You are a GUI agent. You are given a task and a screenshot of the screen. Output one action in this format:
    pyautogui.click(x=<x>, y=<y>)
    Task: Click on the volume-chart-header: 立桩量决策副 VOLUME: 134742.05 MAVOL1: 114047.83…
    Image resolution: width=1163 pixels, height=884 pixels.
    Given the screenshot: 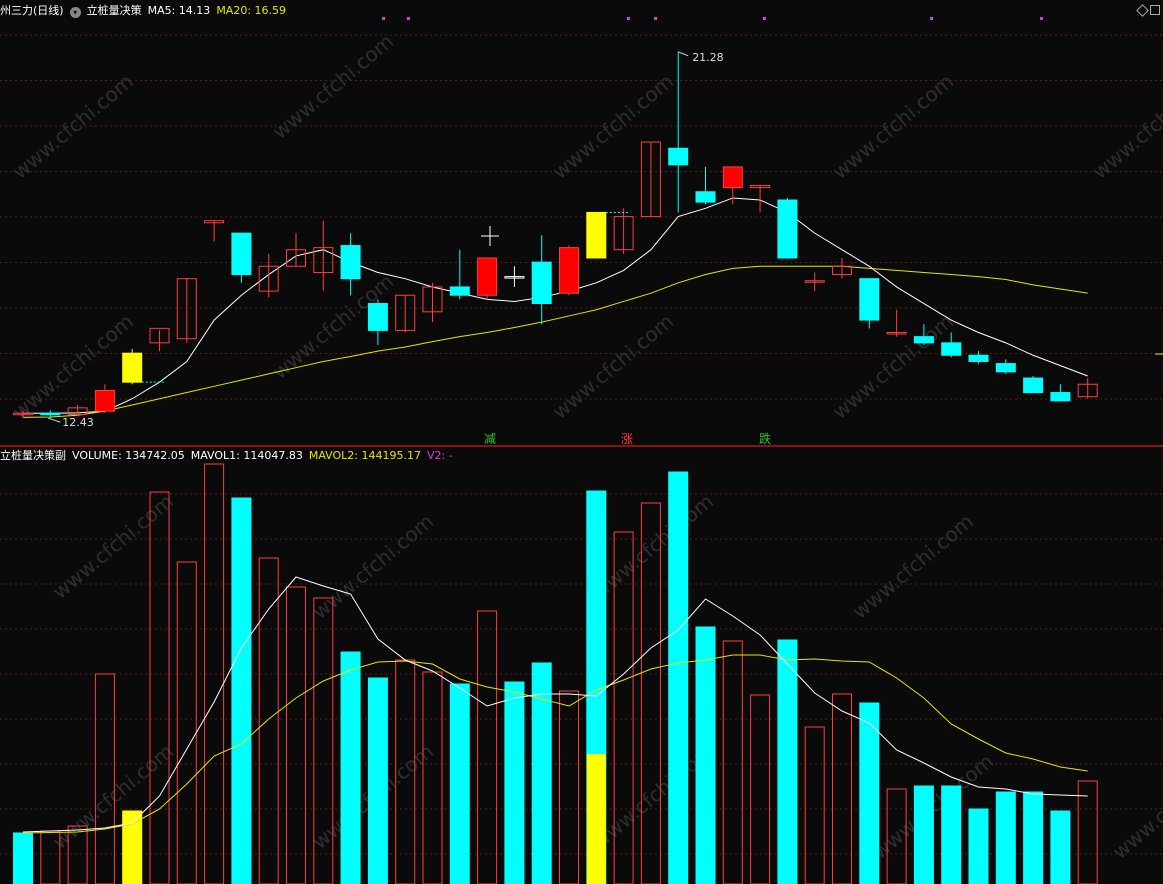 What is the action you would take?
    pyautogui.click(x=229, y=456)
    